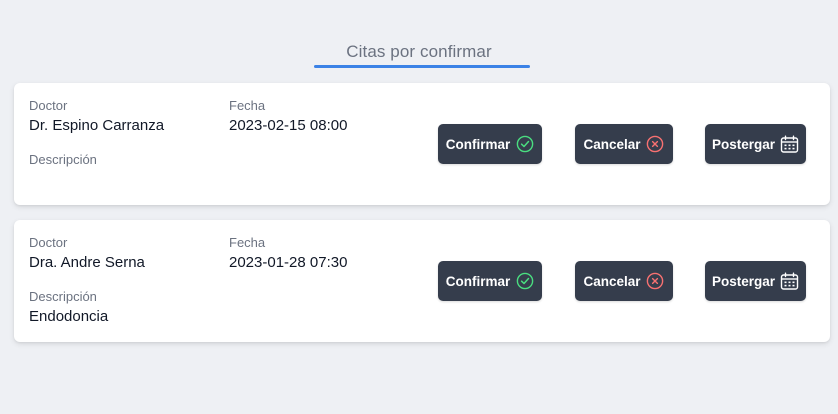 The image size is (838, 414). What do you see at coordinates (288, 262) in the screenshot?
I see `date-value: 2023-01-28 07:30` at bounding box center [288, 262].